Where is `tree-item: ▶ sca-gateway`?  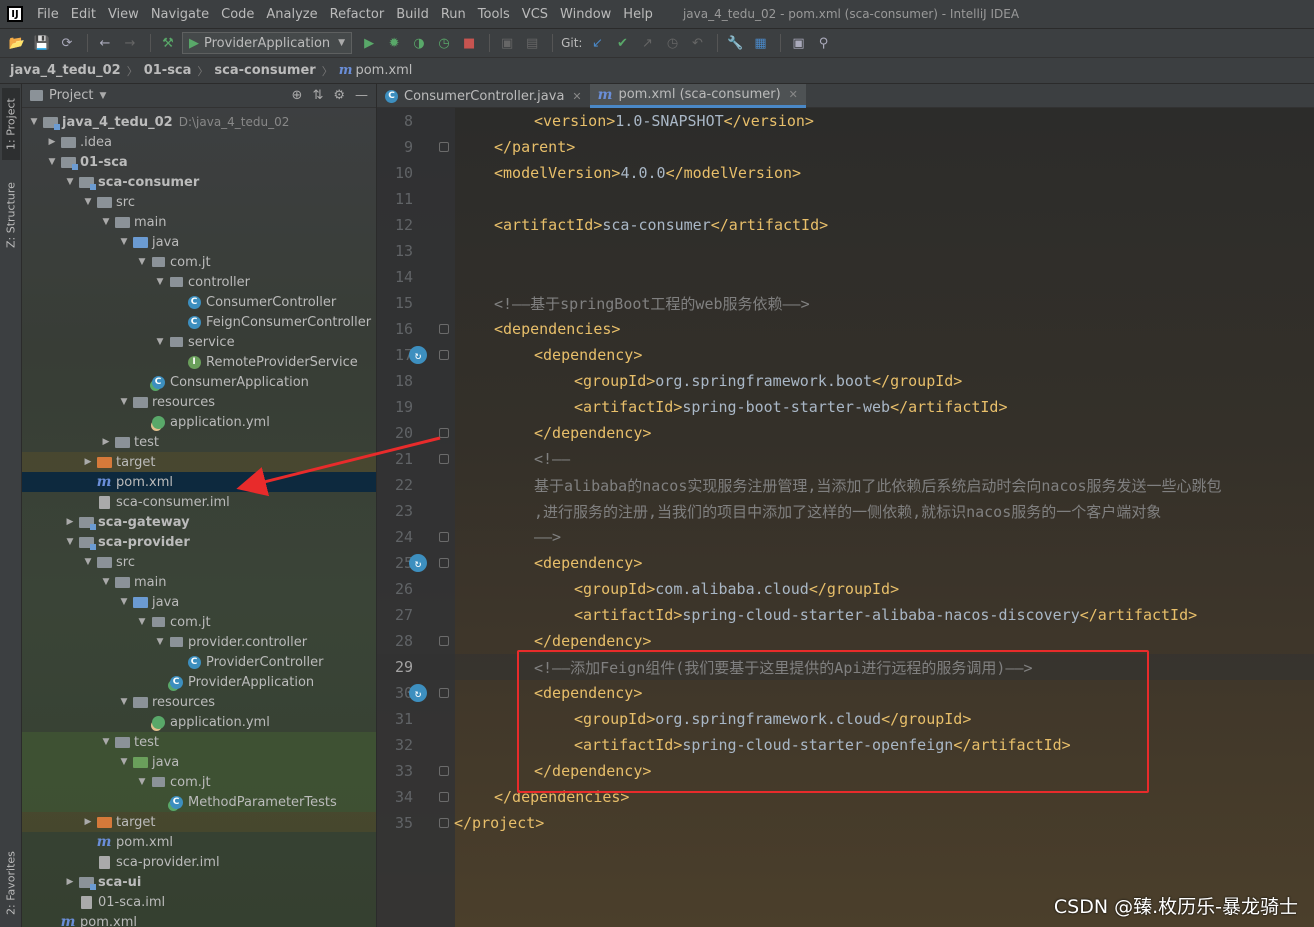
tree-item: ▶ sca-gateway is located at coordinates (199, 522).